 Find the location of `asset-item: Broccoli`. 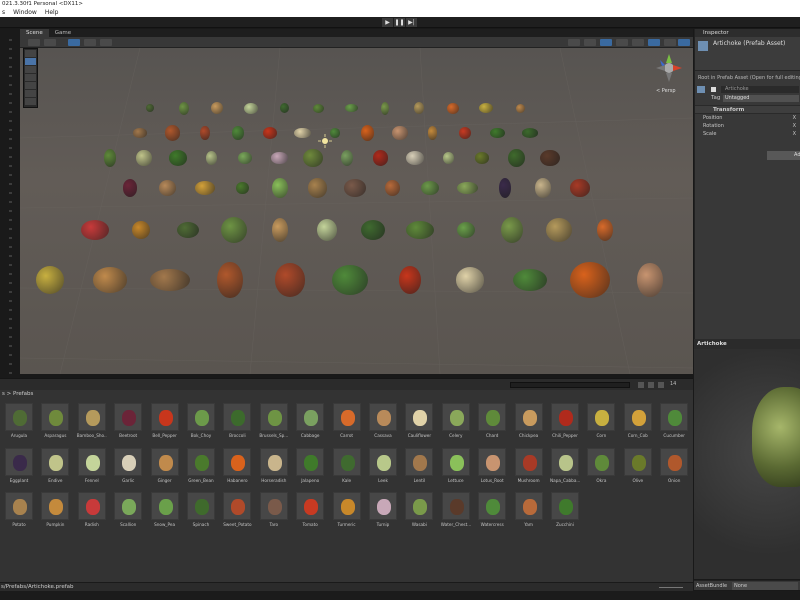

asset-item: Broccoli is located at coordinates (237, 420).